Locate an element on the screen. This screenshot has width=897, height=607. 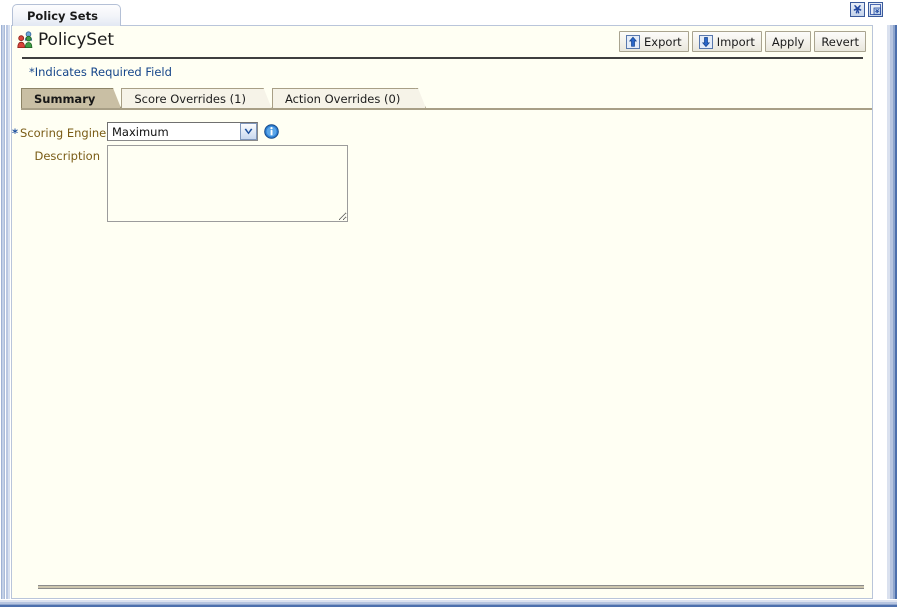
window-controls is located at coordinates (866, 9).